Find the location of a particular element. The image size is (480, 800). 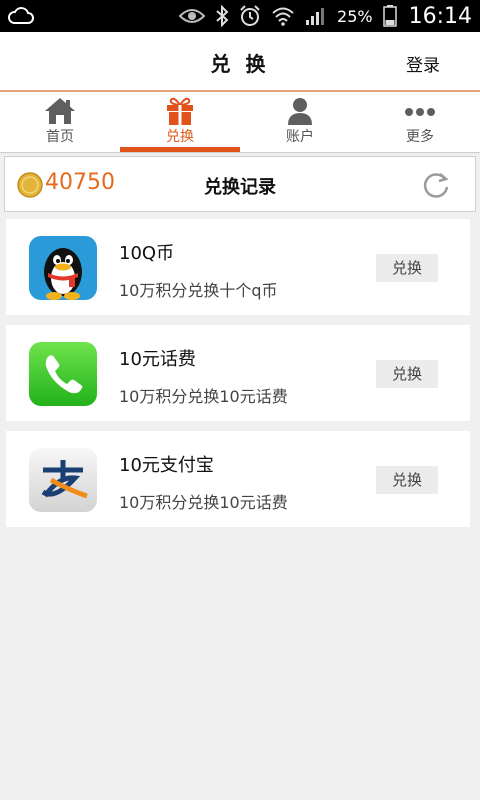

refresh-icon is located at coordinates (436, 185).